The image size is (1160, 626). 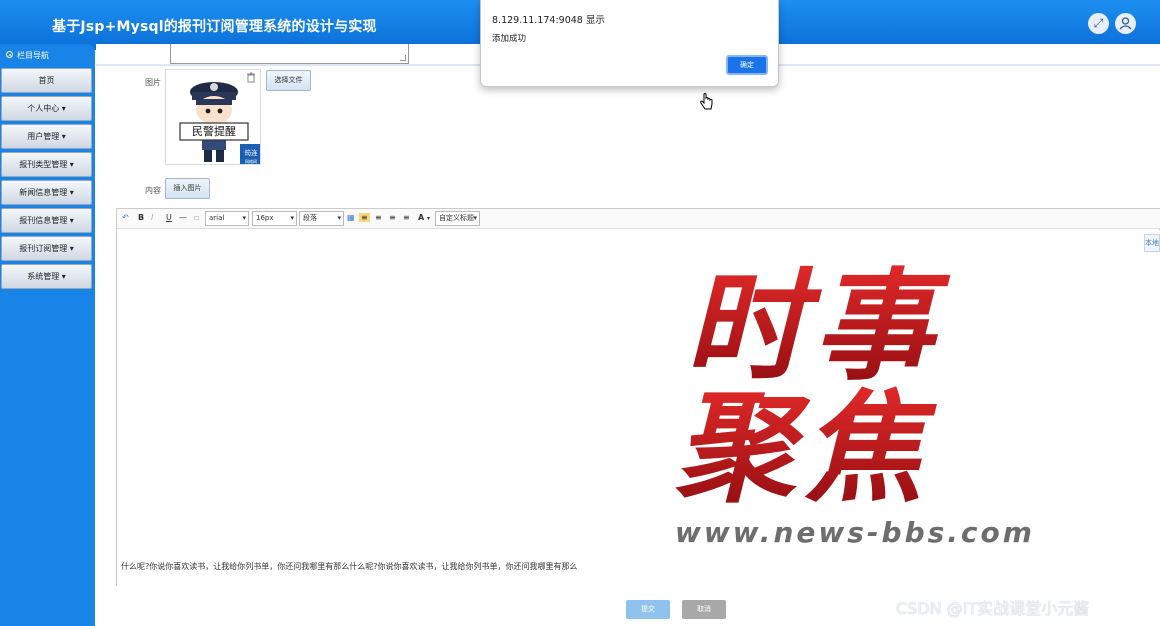 What do you see at coordinates (152, 217) in the screenshot?
I see `italic-button: I` at bounding box center [152, 217].